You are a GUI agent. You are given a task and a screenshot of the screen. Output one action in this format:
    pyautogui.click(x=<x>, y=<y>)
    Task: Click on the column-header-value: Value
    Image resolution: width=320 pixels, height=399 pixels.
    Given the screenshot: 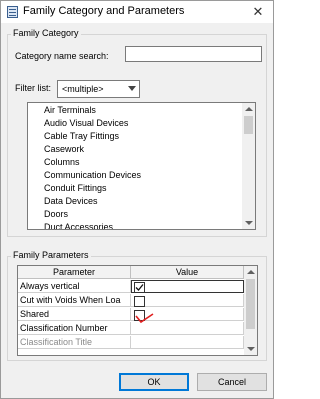 What is the action you would take?
    pyautogui.click(x=187, y=272)
    